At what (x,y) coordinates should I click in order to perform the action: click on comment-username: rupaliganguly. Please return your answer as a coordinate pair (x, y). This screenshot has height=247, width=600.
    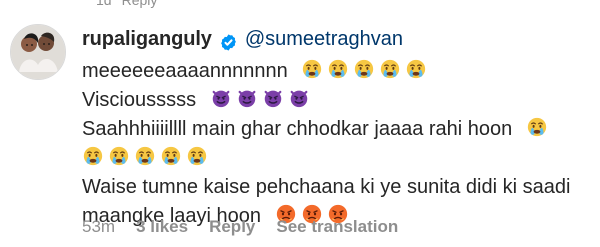
    Looking at the image, I should click on (147, 39).